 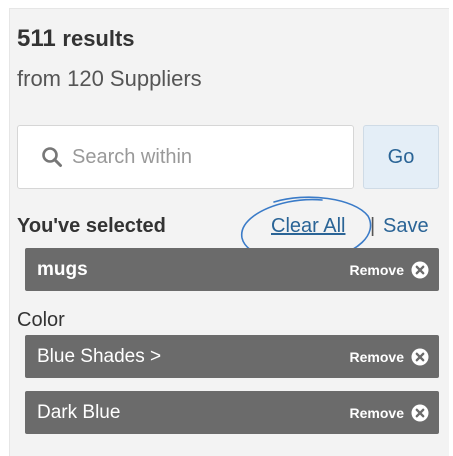 What do you see at coordinates (406, 226) in the screenshot?
I see `save-link: Save` at bounding box center [406, 226].